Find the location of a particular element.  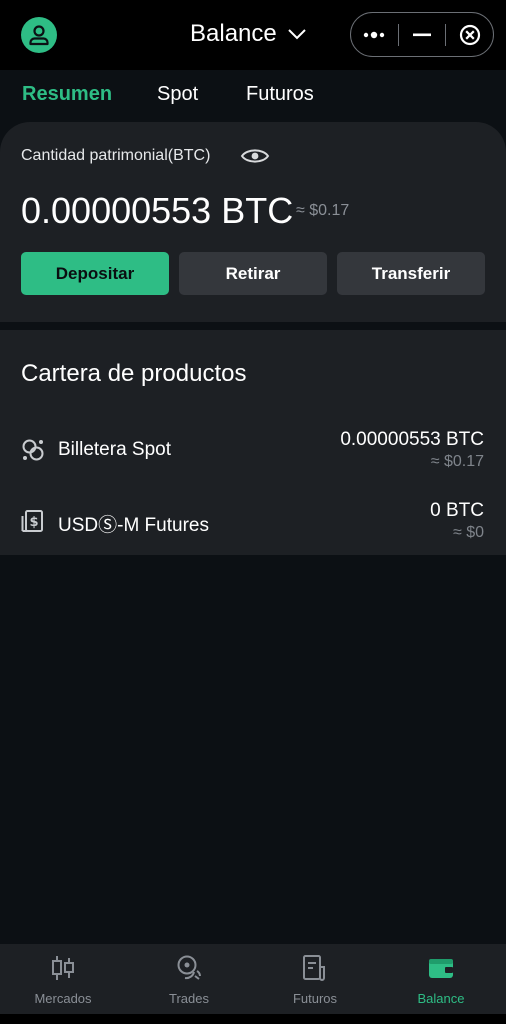

user-icon is located at coordinates (39, 35).